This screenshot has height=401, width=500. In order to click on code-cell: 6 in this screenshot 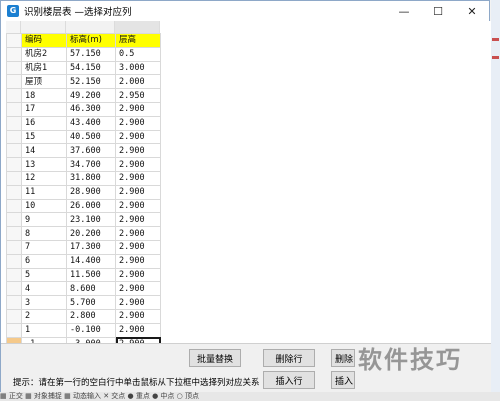, I will do `click(44, 261)`.